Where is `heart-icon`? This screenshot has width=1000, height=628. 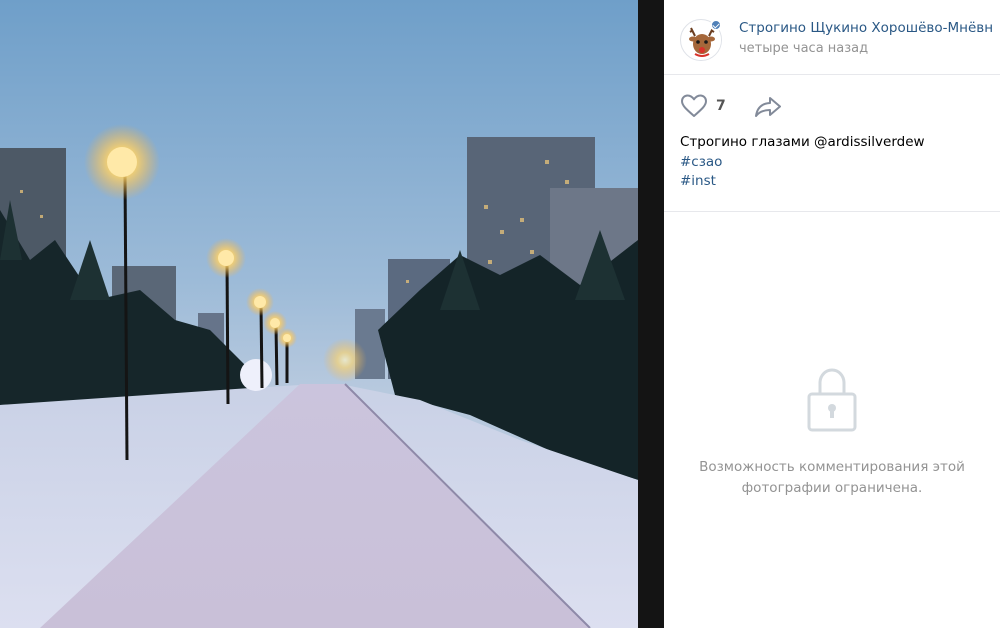
heart-icon is located at coordinates (694, 105).